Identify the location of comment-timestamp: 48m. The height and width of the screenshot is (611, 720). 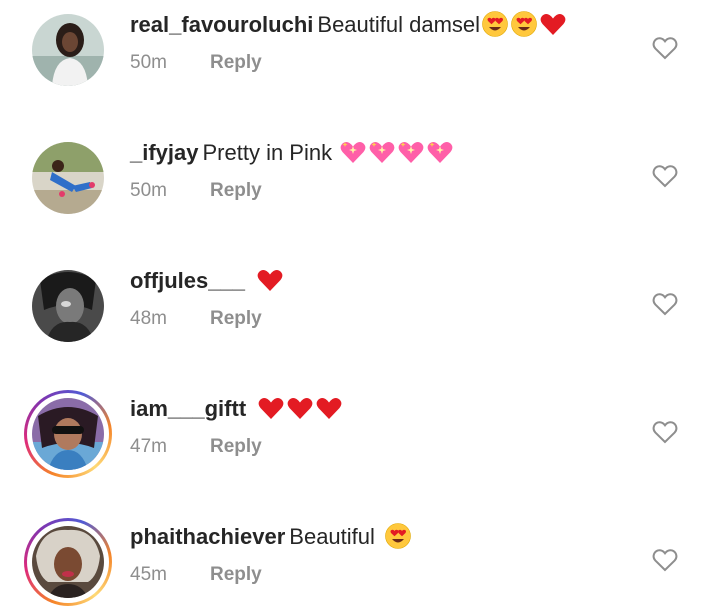
(148, 318).